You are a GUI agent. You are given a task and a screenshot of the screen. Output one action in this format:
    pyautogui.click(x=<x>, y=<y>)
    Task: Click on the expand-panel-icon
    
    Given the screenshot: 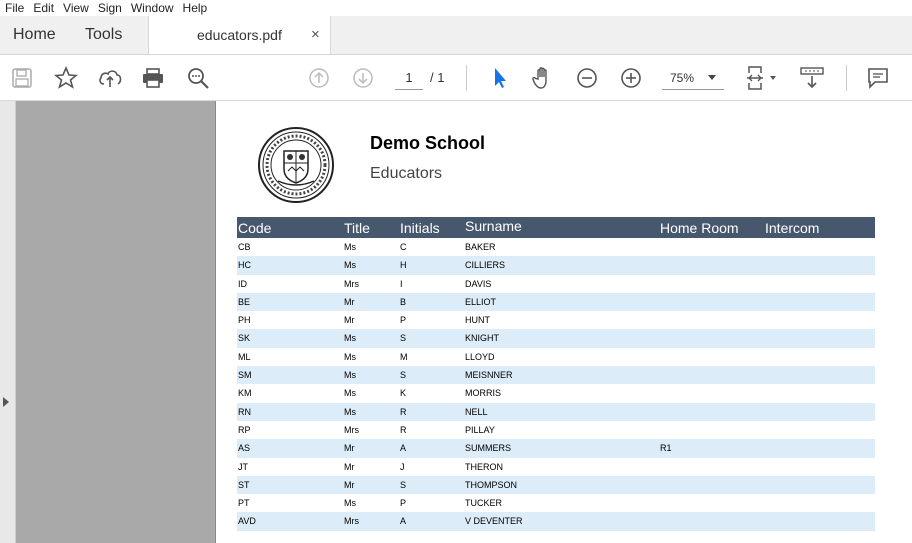 What is the action you would take?
    pyautogui.click(x=6, y=402)
    